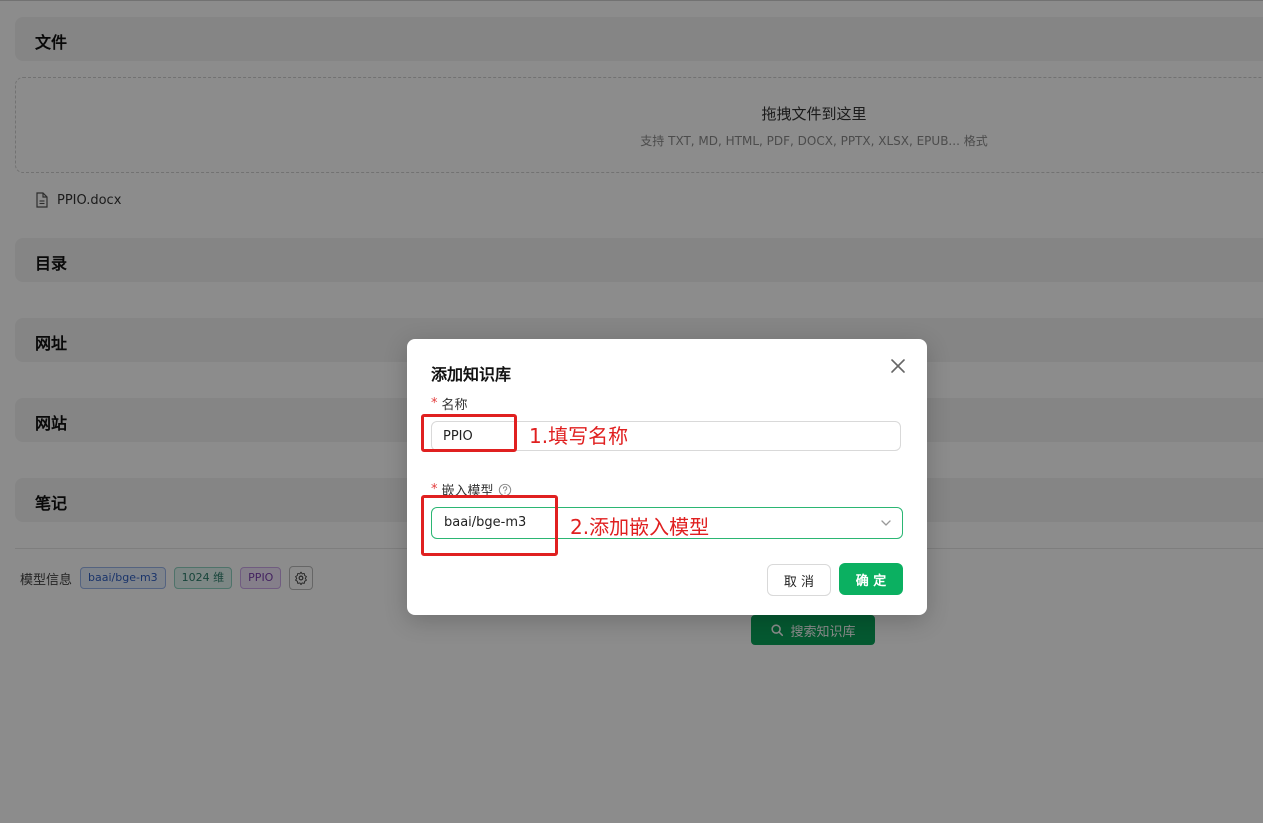 The height and width of the screenshot is (823, 1263). I want to click on annotation-step1: 1.填写名称, so click(579, 436).